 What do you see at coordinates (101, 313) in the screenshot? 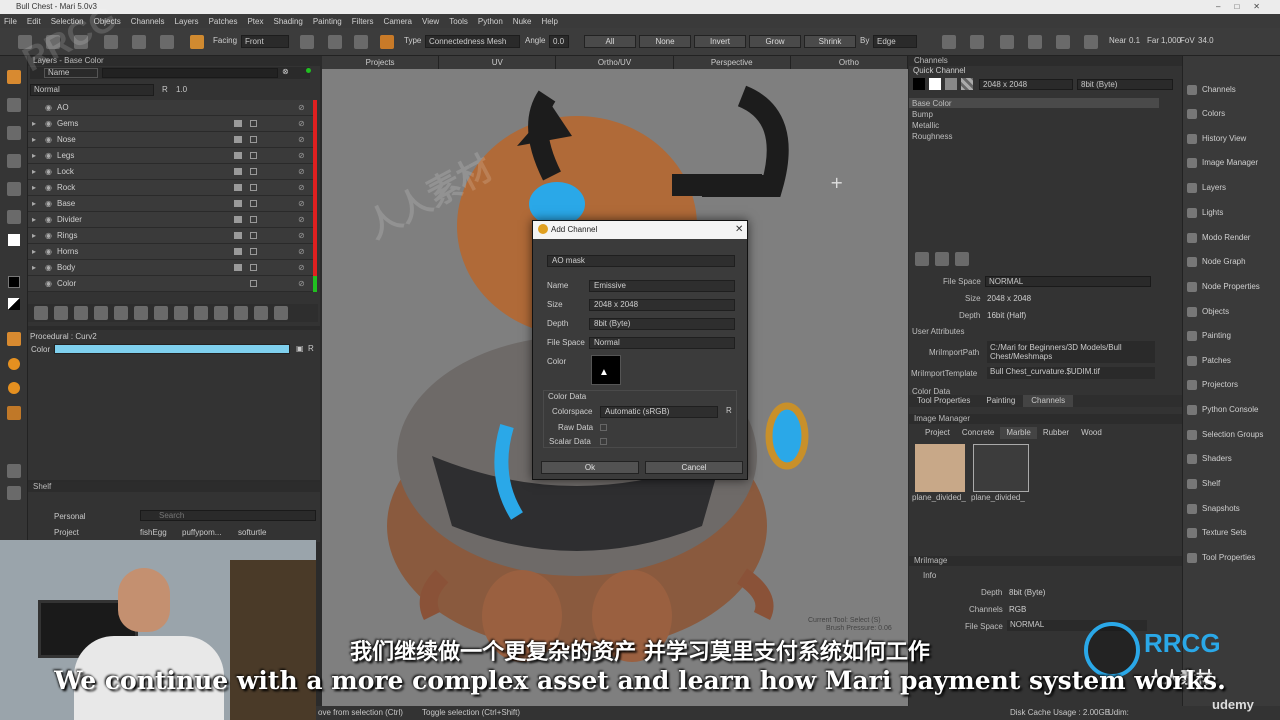
I see `group-layer-icon` at bounding box center [101, 313].